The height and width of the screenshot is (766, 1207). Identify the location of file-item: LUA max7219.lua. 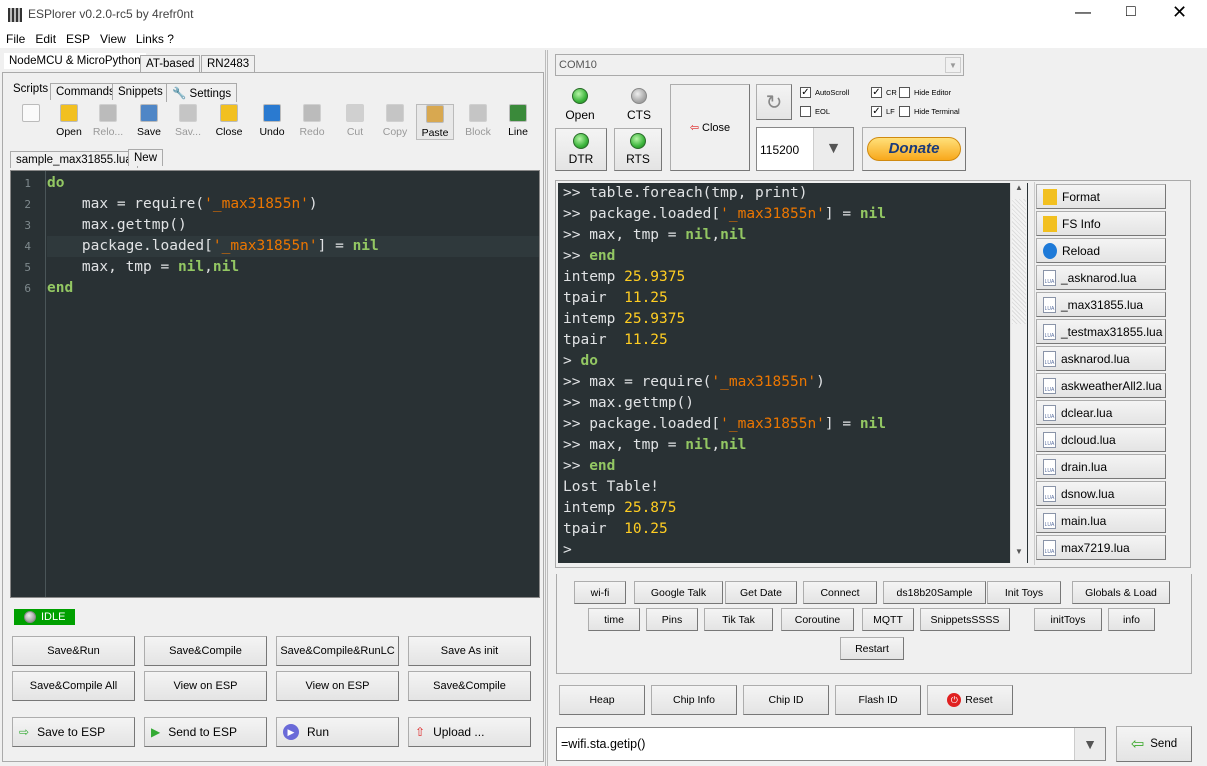
(1101, 547).